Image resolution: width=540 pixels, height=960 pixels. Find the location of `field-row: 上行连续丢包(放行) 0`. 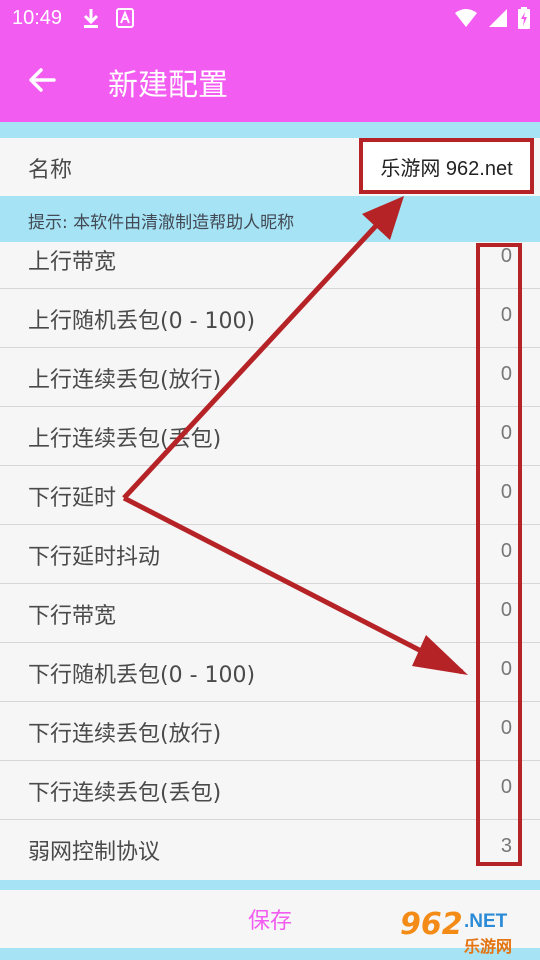

field-row: 上行连续丢包(放行) 0 is located at coordinates (270, 377).